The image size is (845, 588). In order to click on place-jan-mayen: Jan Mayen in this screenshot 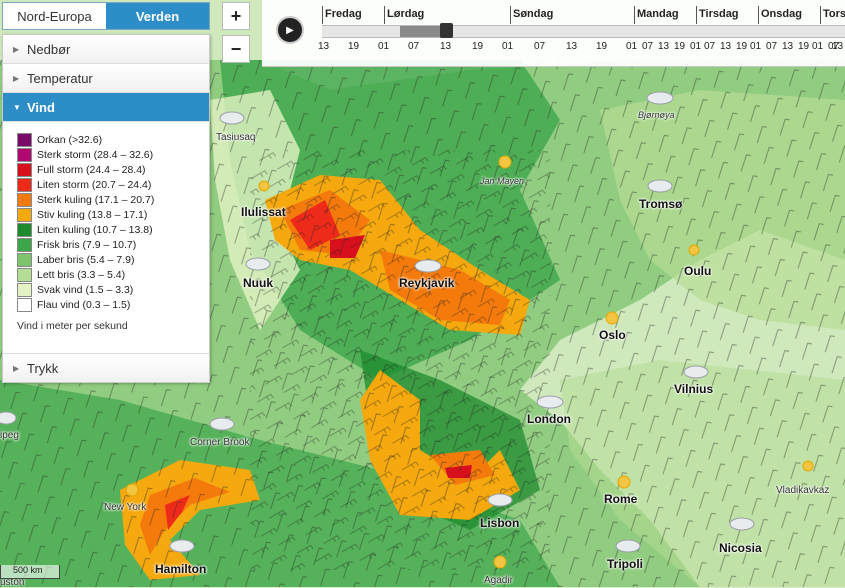, I will do `click(502, 181)`.